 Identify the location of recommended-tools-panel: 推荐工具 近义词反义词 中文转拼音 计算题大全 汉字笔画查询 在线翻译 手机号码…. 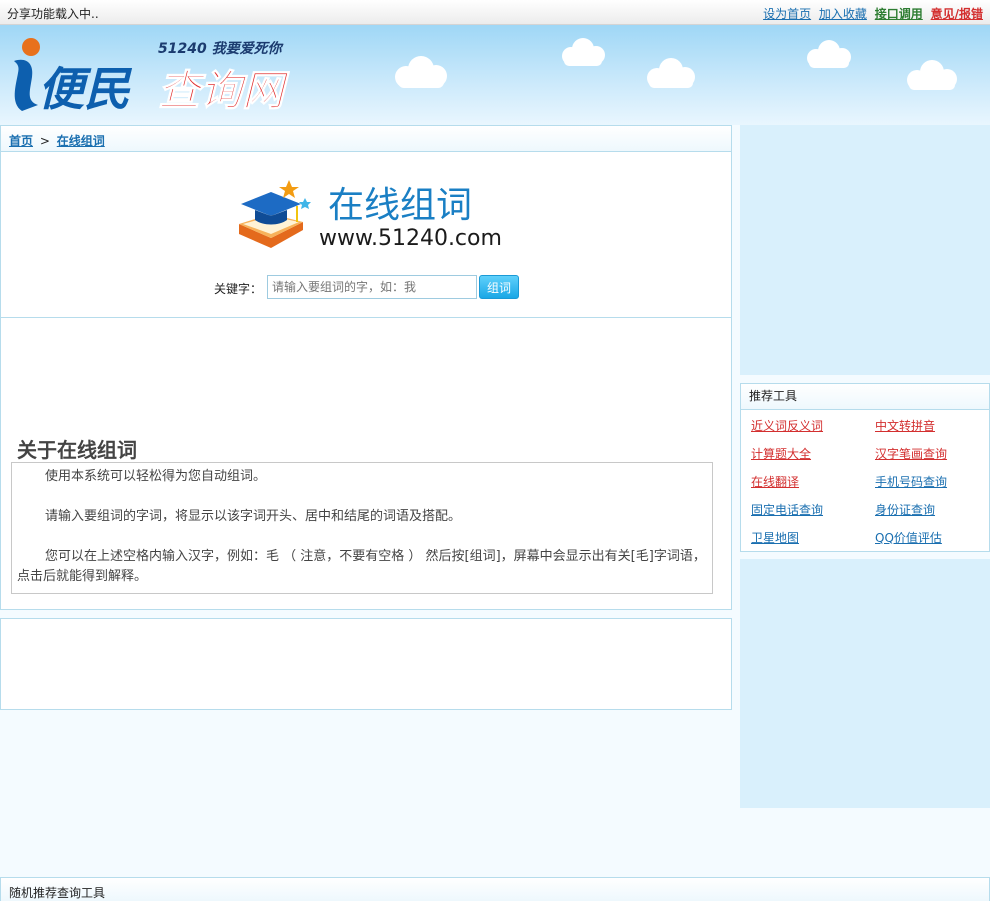
(865, 467).